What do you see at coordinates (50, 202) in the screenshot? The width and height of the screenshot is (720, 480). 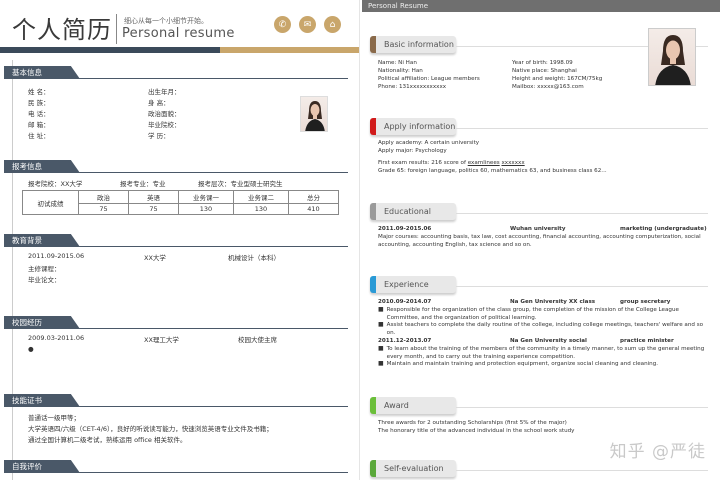 I see `score-row-label: 初试成绩` at bounding box center [50, 202].